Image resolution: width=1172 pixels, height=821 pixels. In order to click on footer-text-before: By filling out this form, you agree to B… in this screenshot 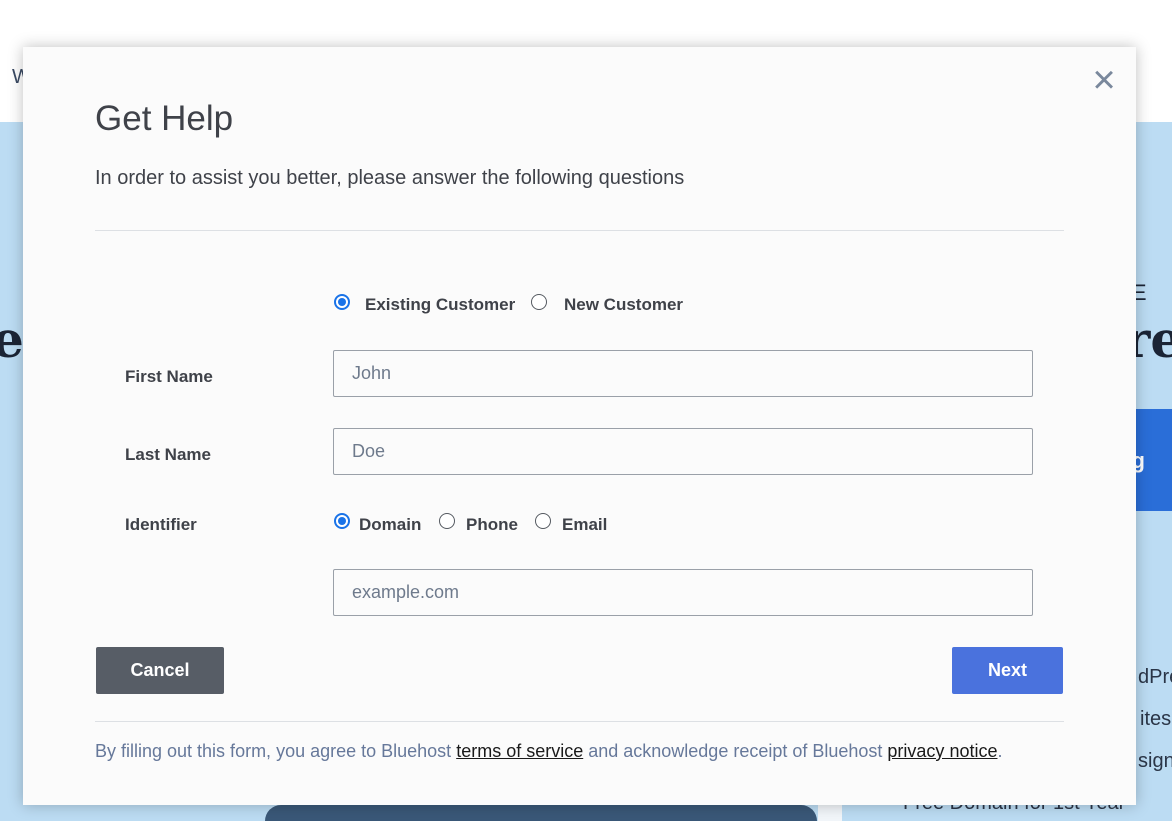, I will do `click(276, 751)`.